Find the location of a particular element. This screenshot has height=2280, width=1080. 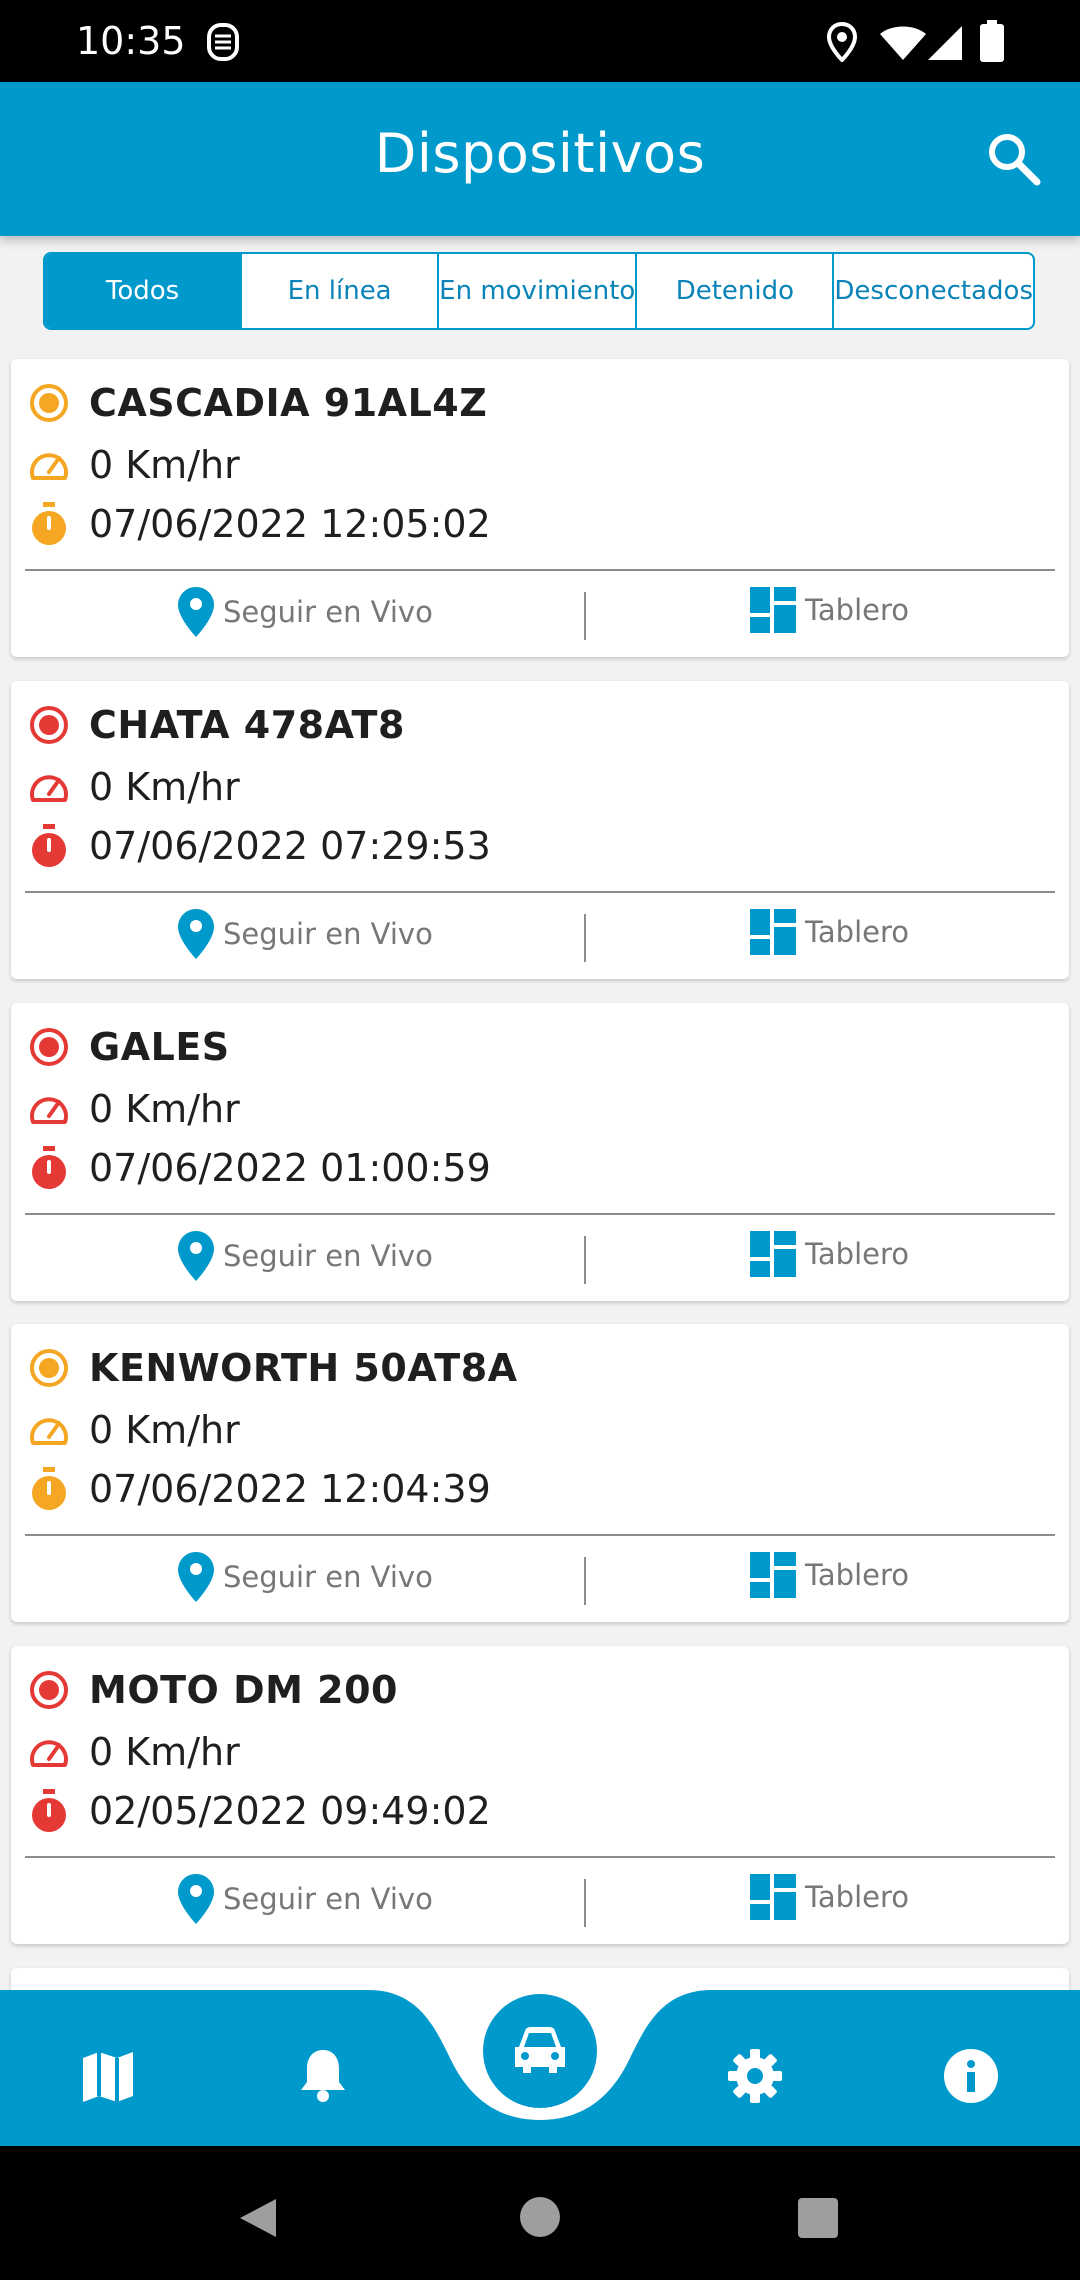

page-title: Dispositivos is located at coordinates (540, 153).